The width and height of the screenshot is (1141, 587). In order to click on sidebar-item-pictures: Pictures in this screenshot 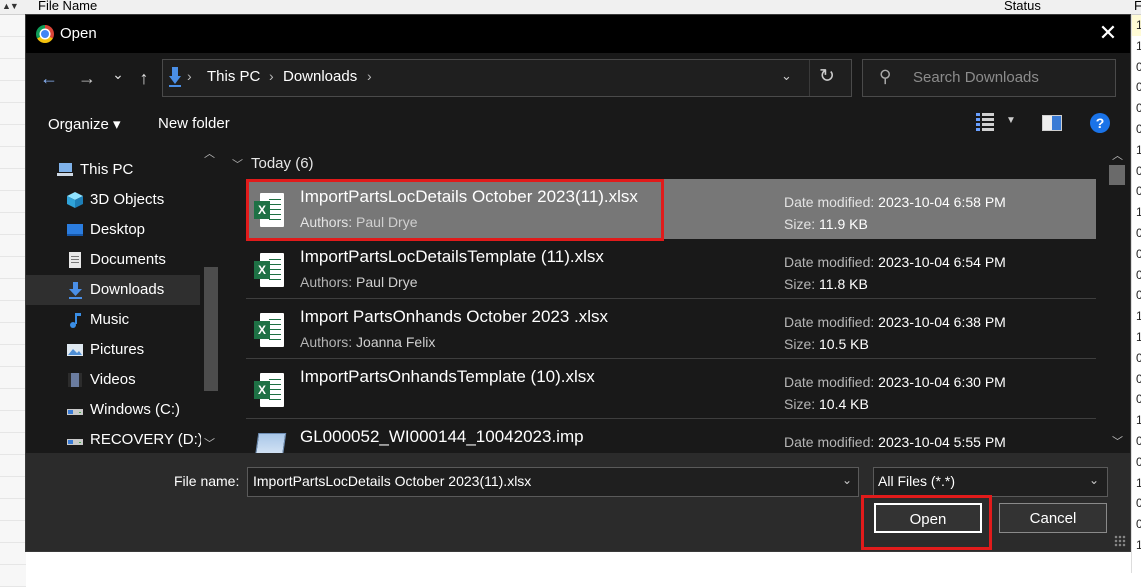, I will do `click(113, 350)`.